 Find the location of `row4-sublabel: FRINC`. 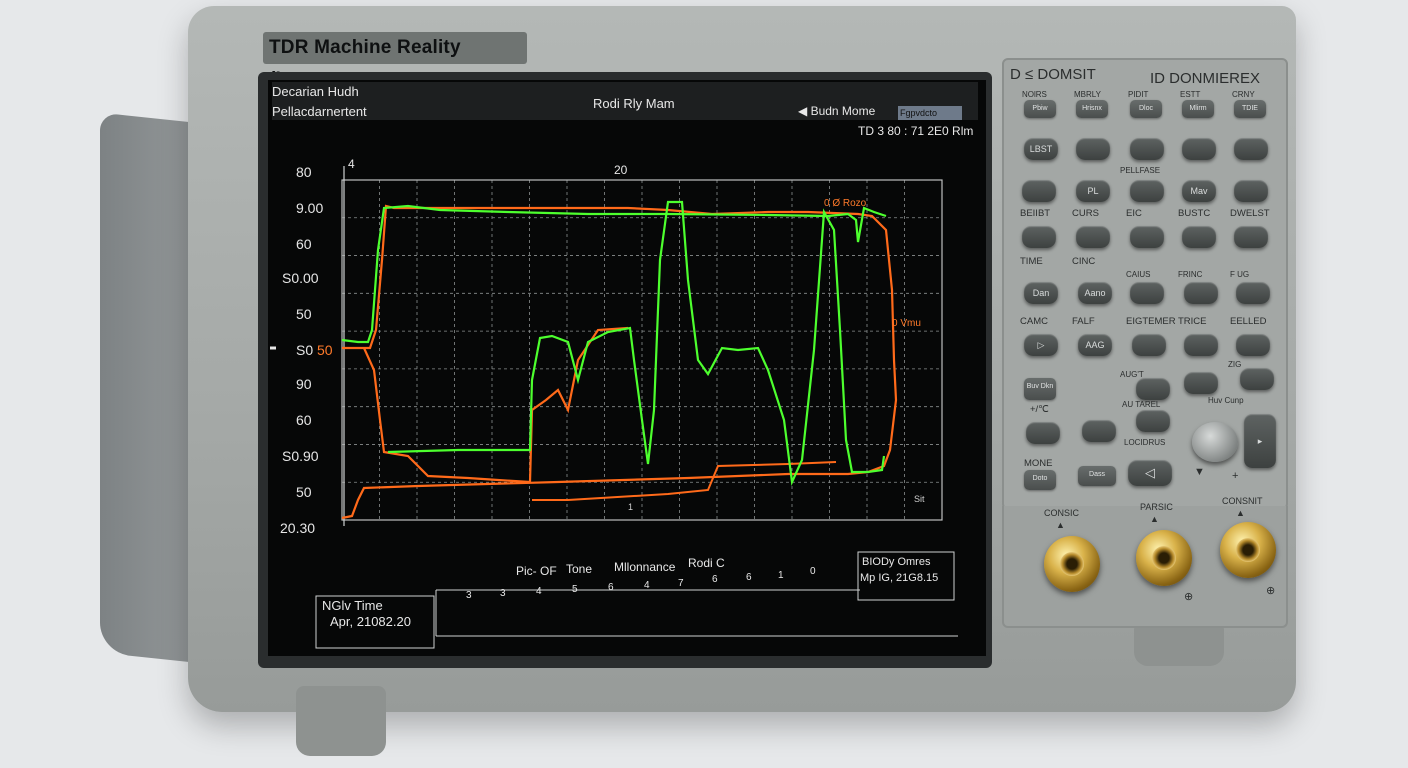

row4-sublabel: FRINC is located at coordinates (1190, 274).